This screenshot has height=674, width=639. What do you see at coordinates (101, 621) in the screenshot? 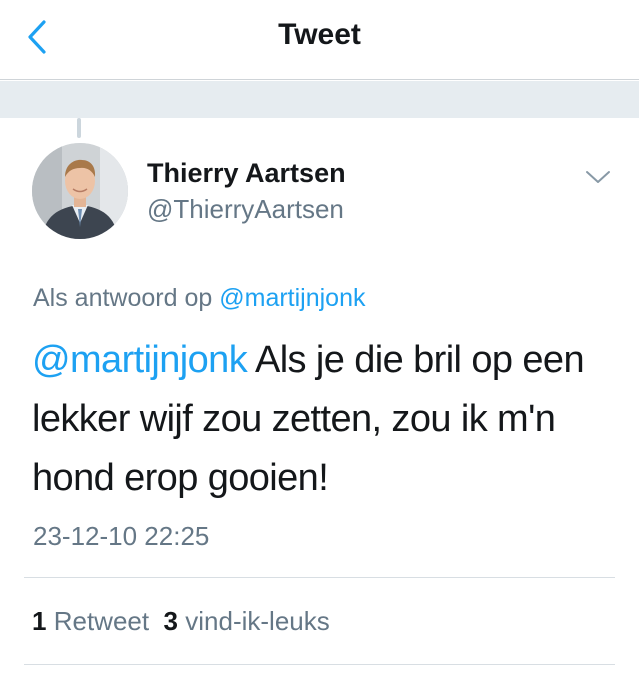
I see `retweet-label: Retweet` at bounding box center [101, 621].